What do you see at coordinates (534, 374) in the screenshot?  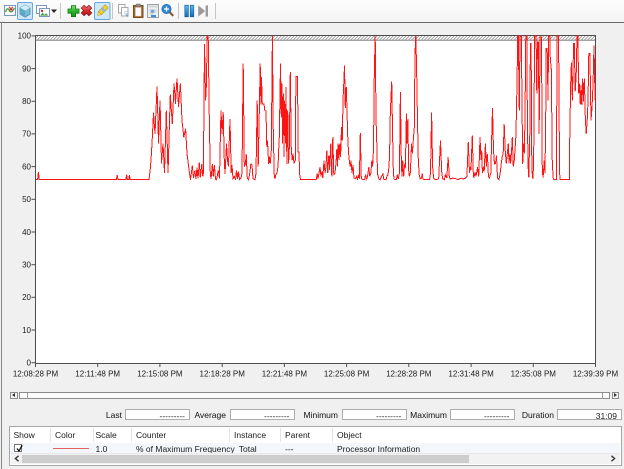 I see `svg-text: 12:35:08 PM` at bounding box center [534, 374].